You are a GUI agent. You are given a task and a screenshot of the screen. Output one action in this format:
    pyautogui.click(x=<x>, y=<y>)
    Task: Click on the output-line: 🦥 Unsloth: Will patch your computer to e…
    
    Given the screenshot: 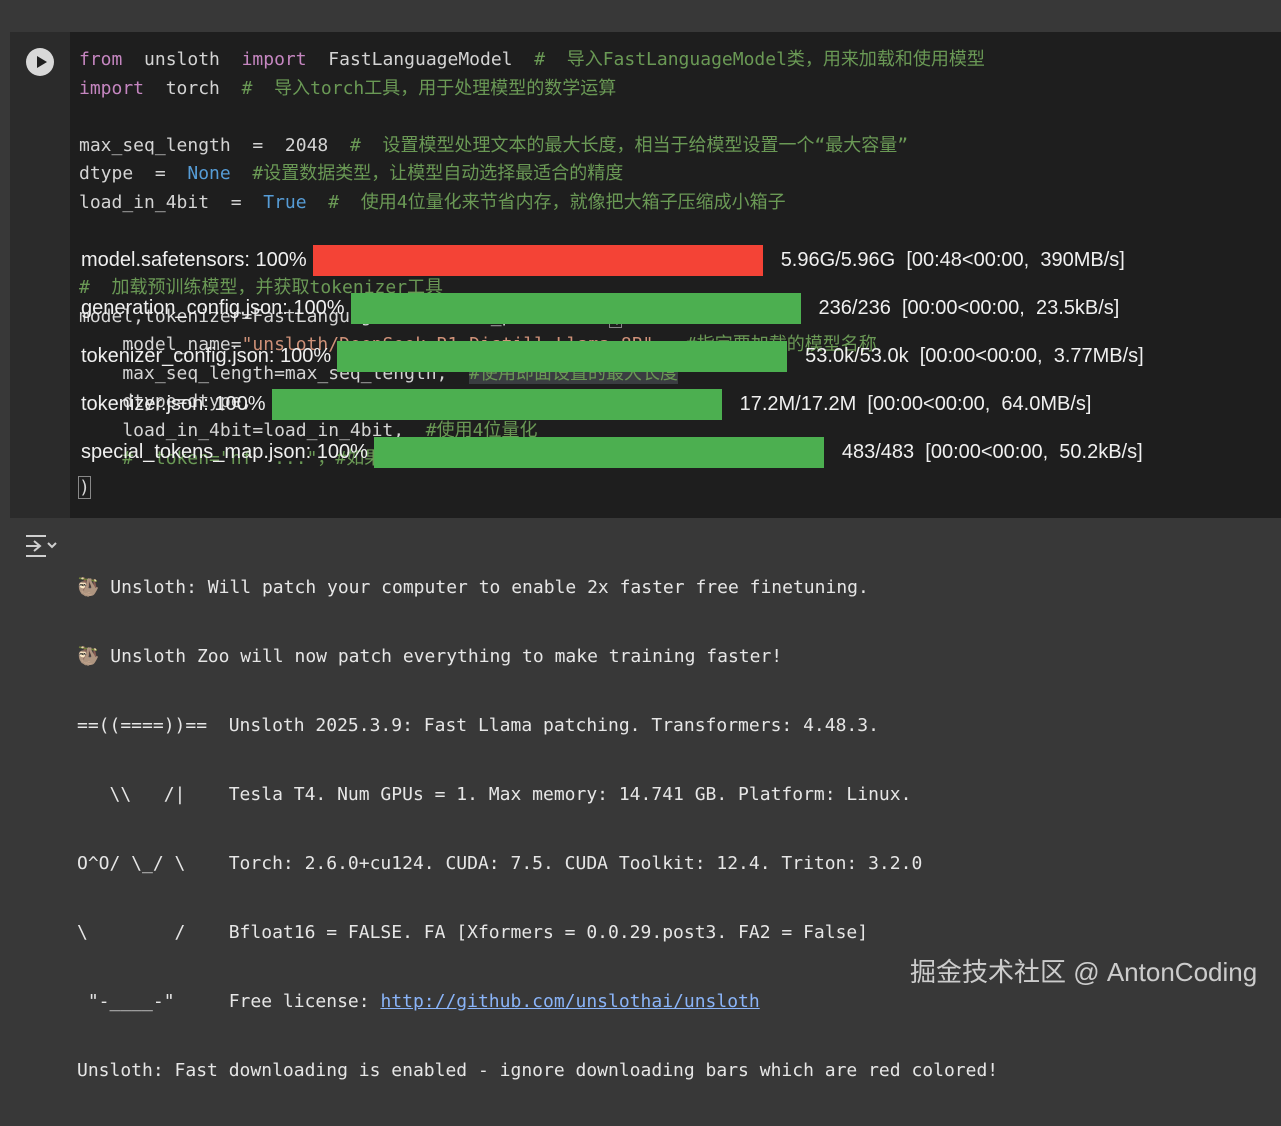 What is the action you would take?
    pyautogui.click(x=473, y=587)
    